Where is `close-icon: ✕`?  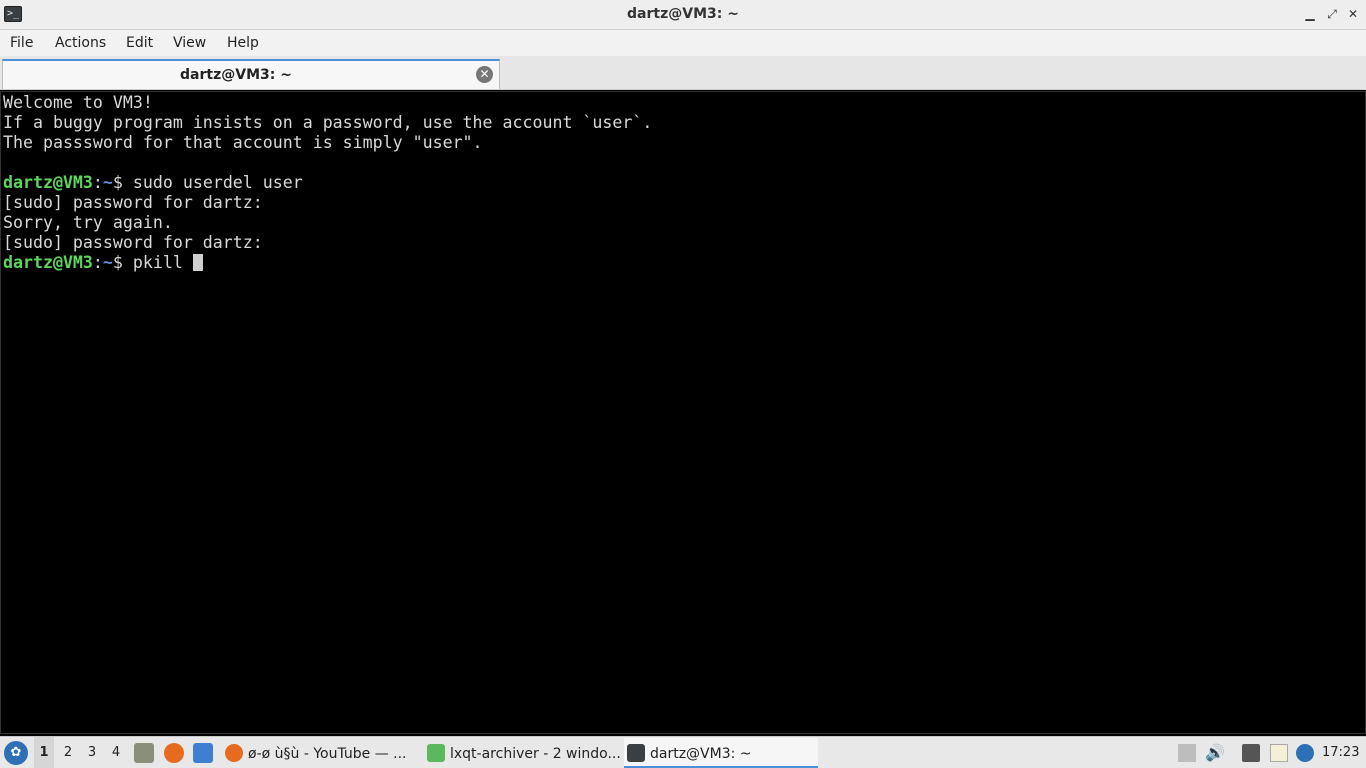
close-icon: ✕ is located at coordinates (1353, 14).